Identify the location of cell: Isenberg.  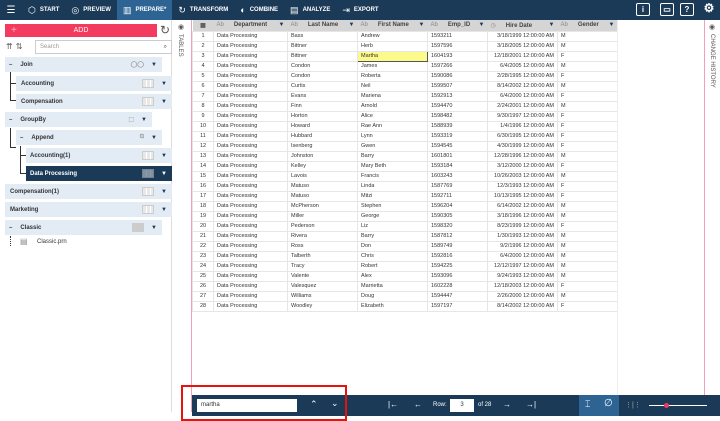
(322, 146).